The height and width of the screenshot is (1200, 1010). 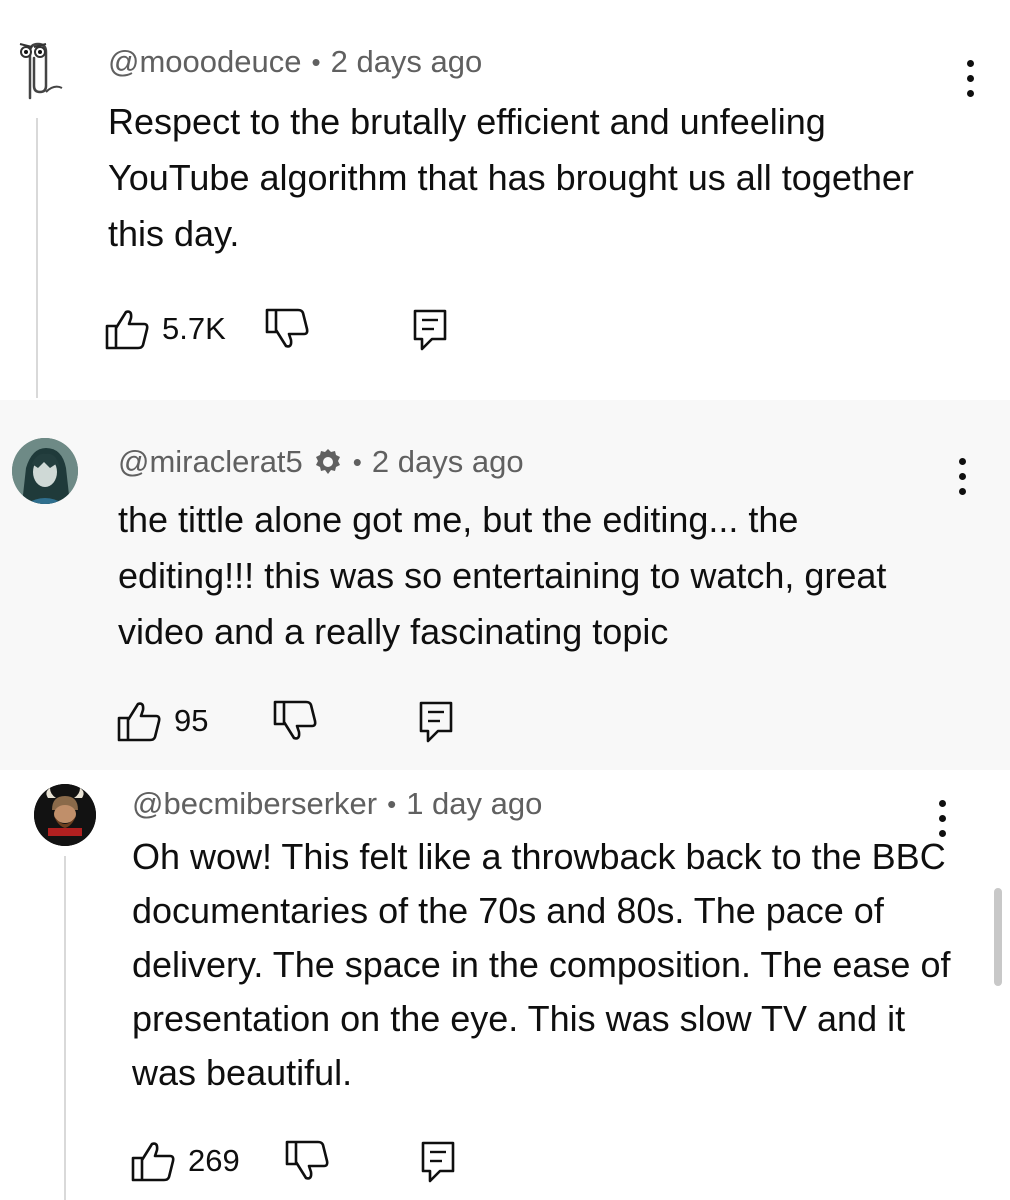 What do you see at coordinates (328, 462) in the screenshot?
I see `gear-badge-icon` at bounding box center [328, 462].